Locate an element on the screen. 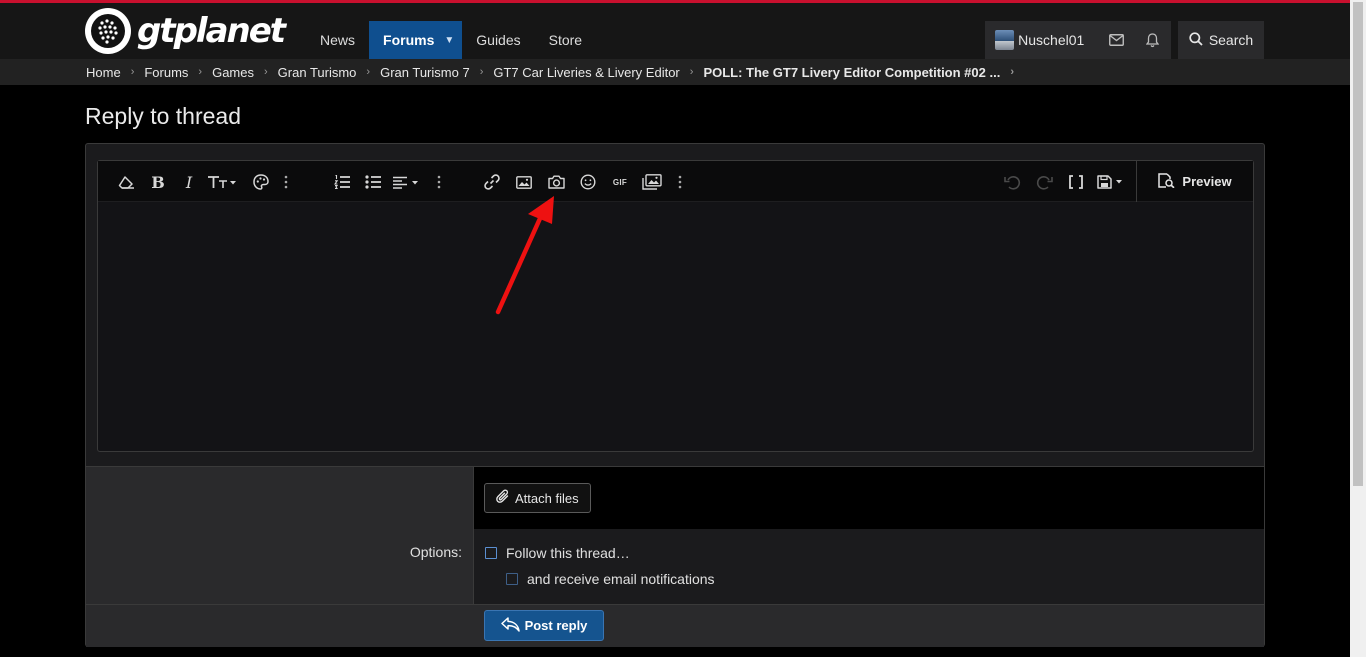  attach-row: Attach files is located at coordinates (675, 498).